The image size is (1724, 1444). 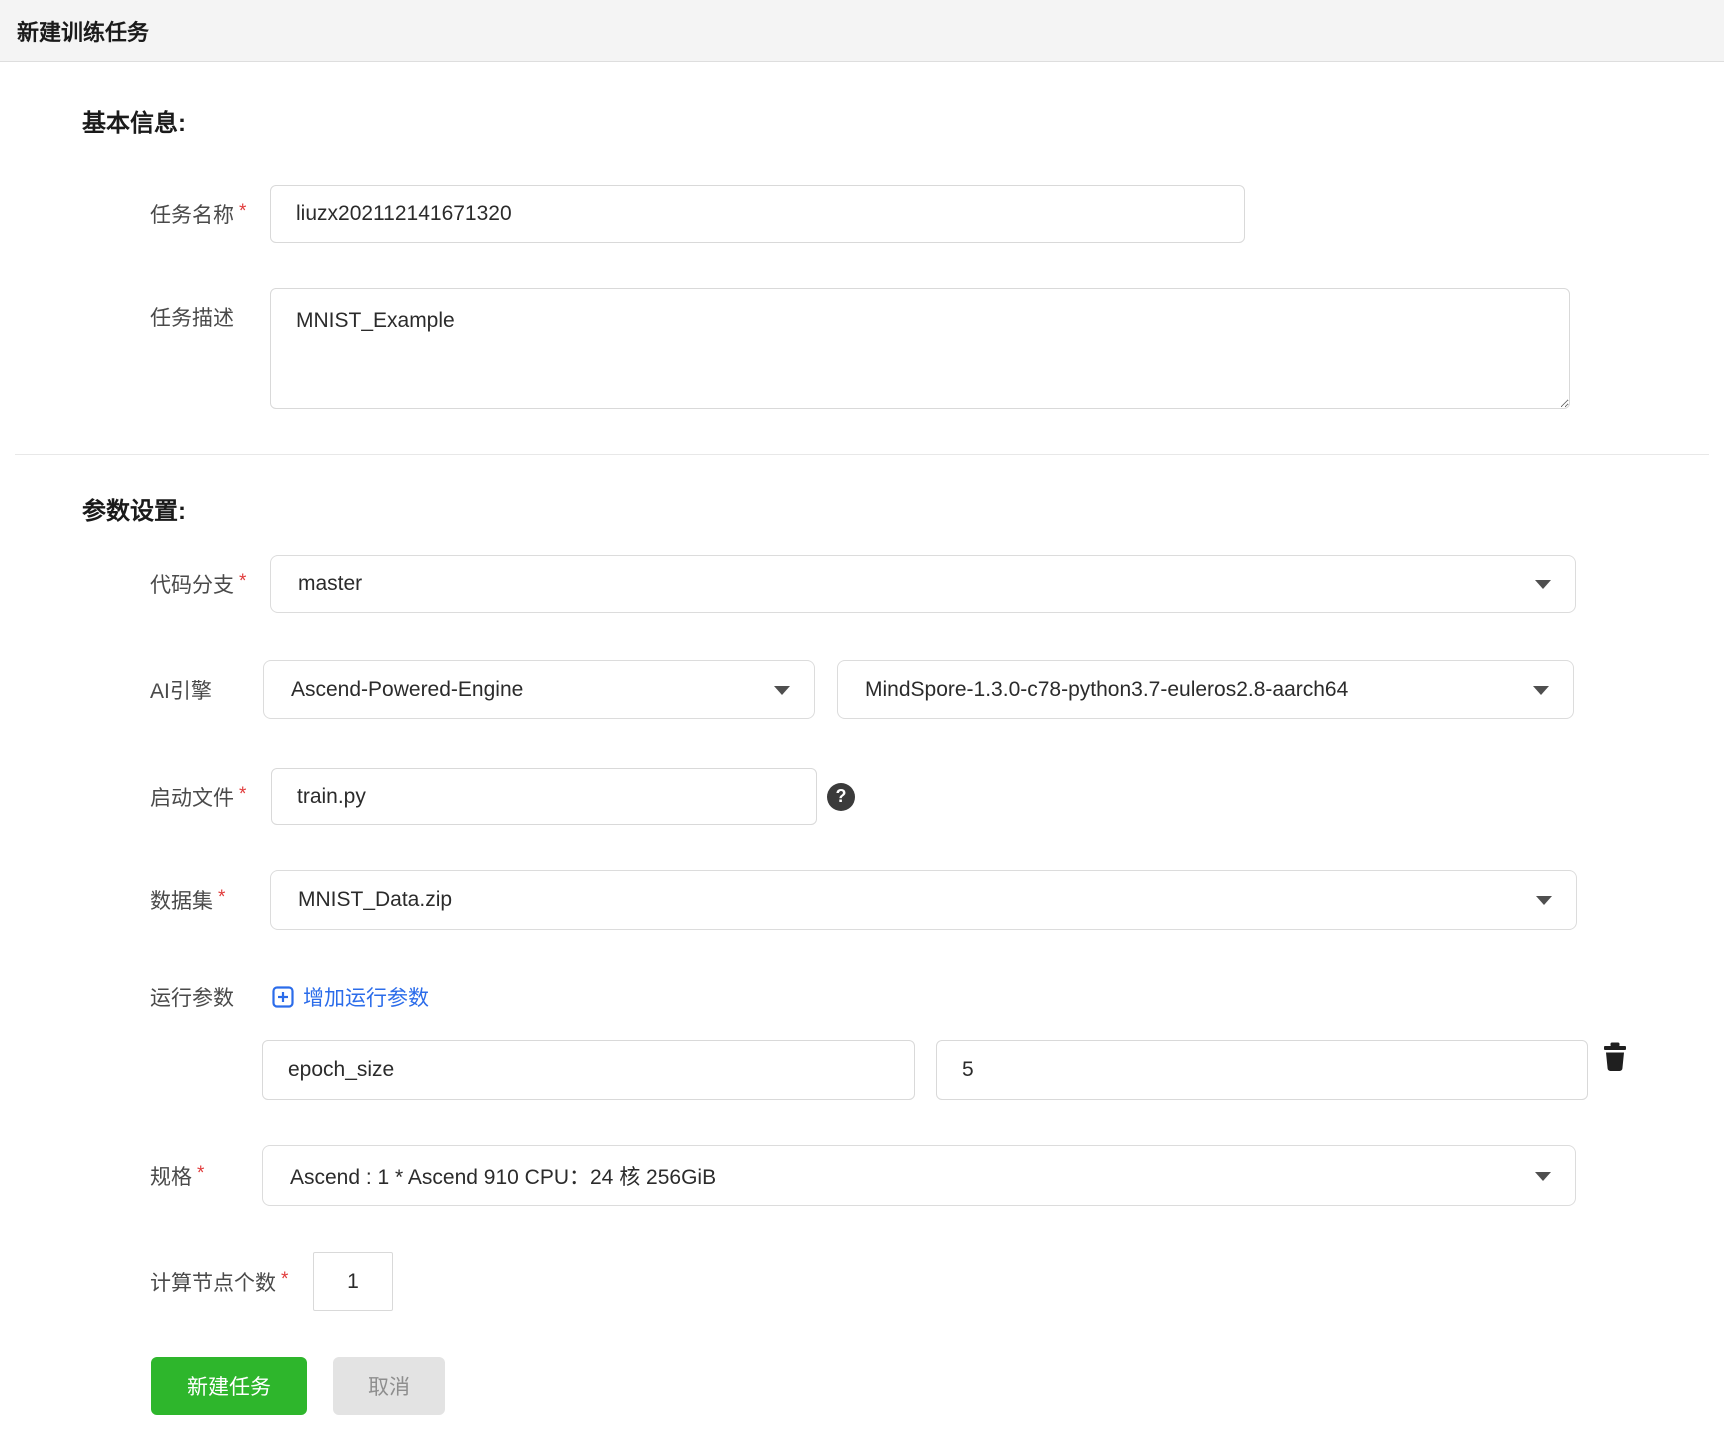 I want to click on dataset-label: 数据集 *, so click(x=187, y=900).